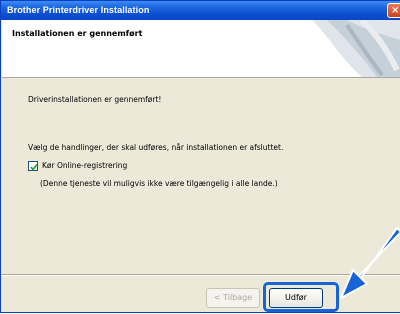  I want to click on header-title: Installationen er gennemført, so click(77, 33).